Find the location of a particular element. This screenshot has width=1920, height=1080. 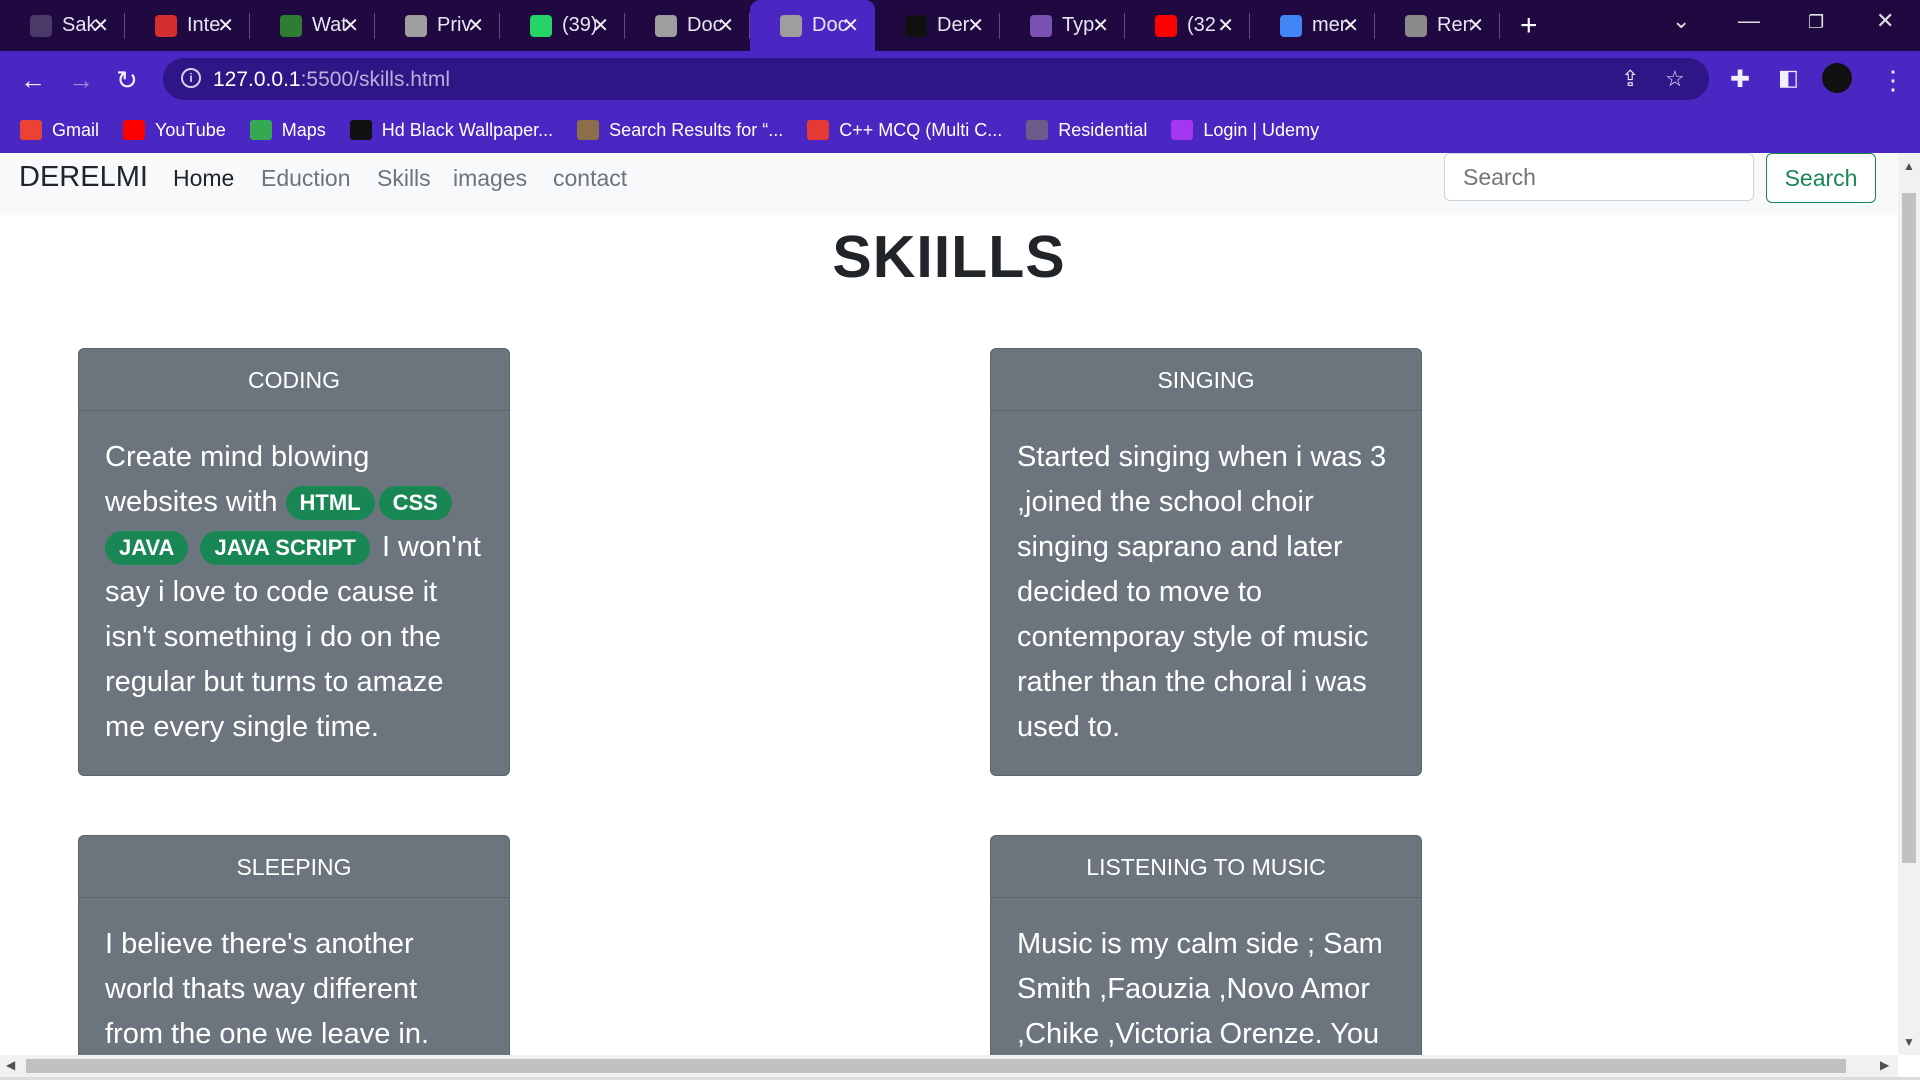

card-header: LISTENING TO MUSIC is located at coordinates (1206, 867).